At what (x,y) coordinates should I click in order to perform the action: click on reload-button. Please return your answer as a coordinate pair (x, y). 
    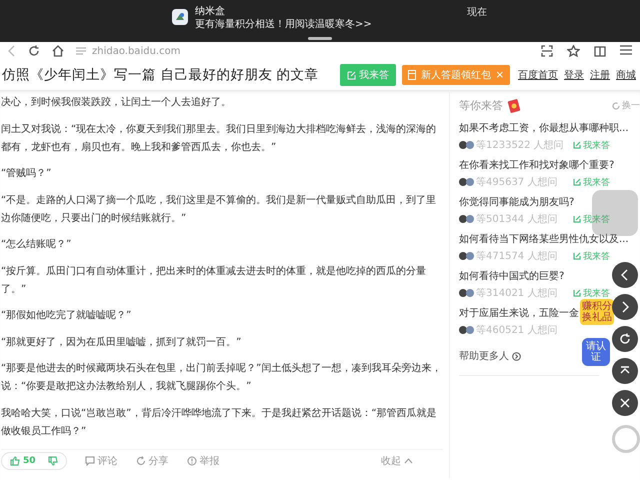
    Looking at the image, I should click on (625, 339).